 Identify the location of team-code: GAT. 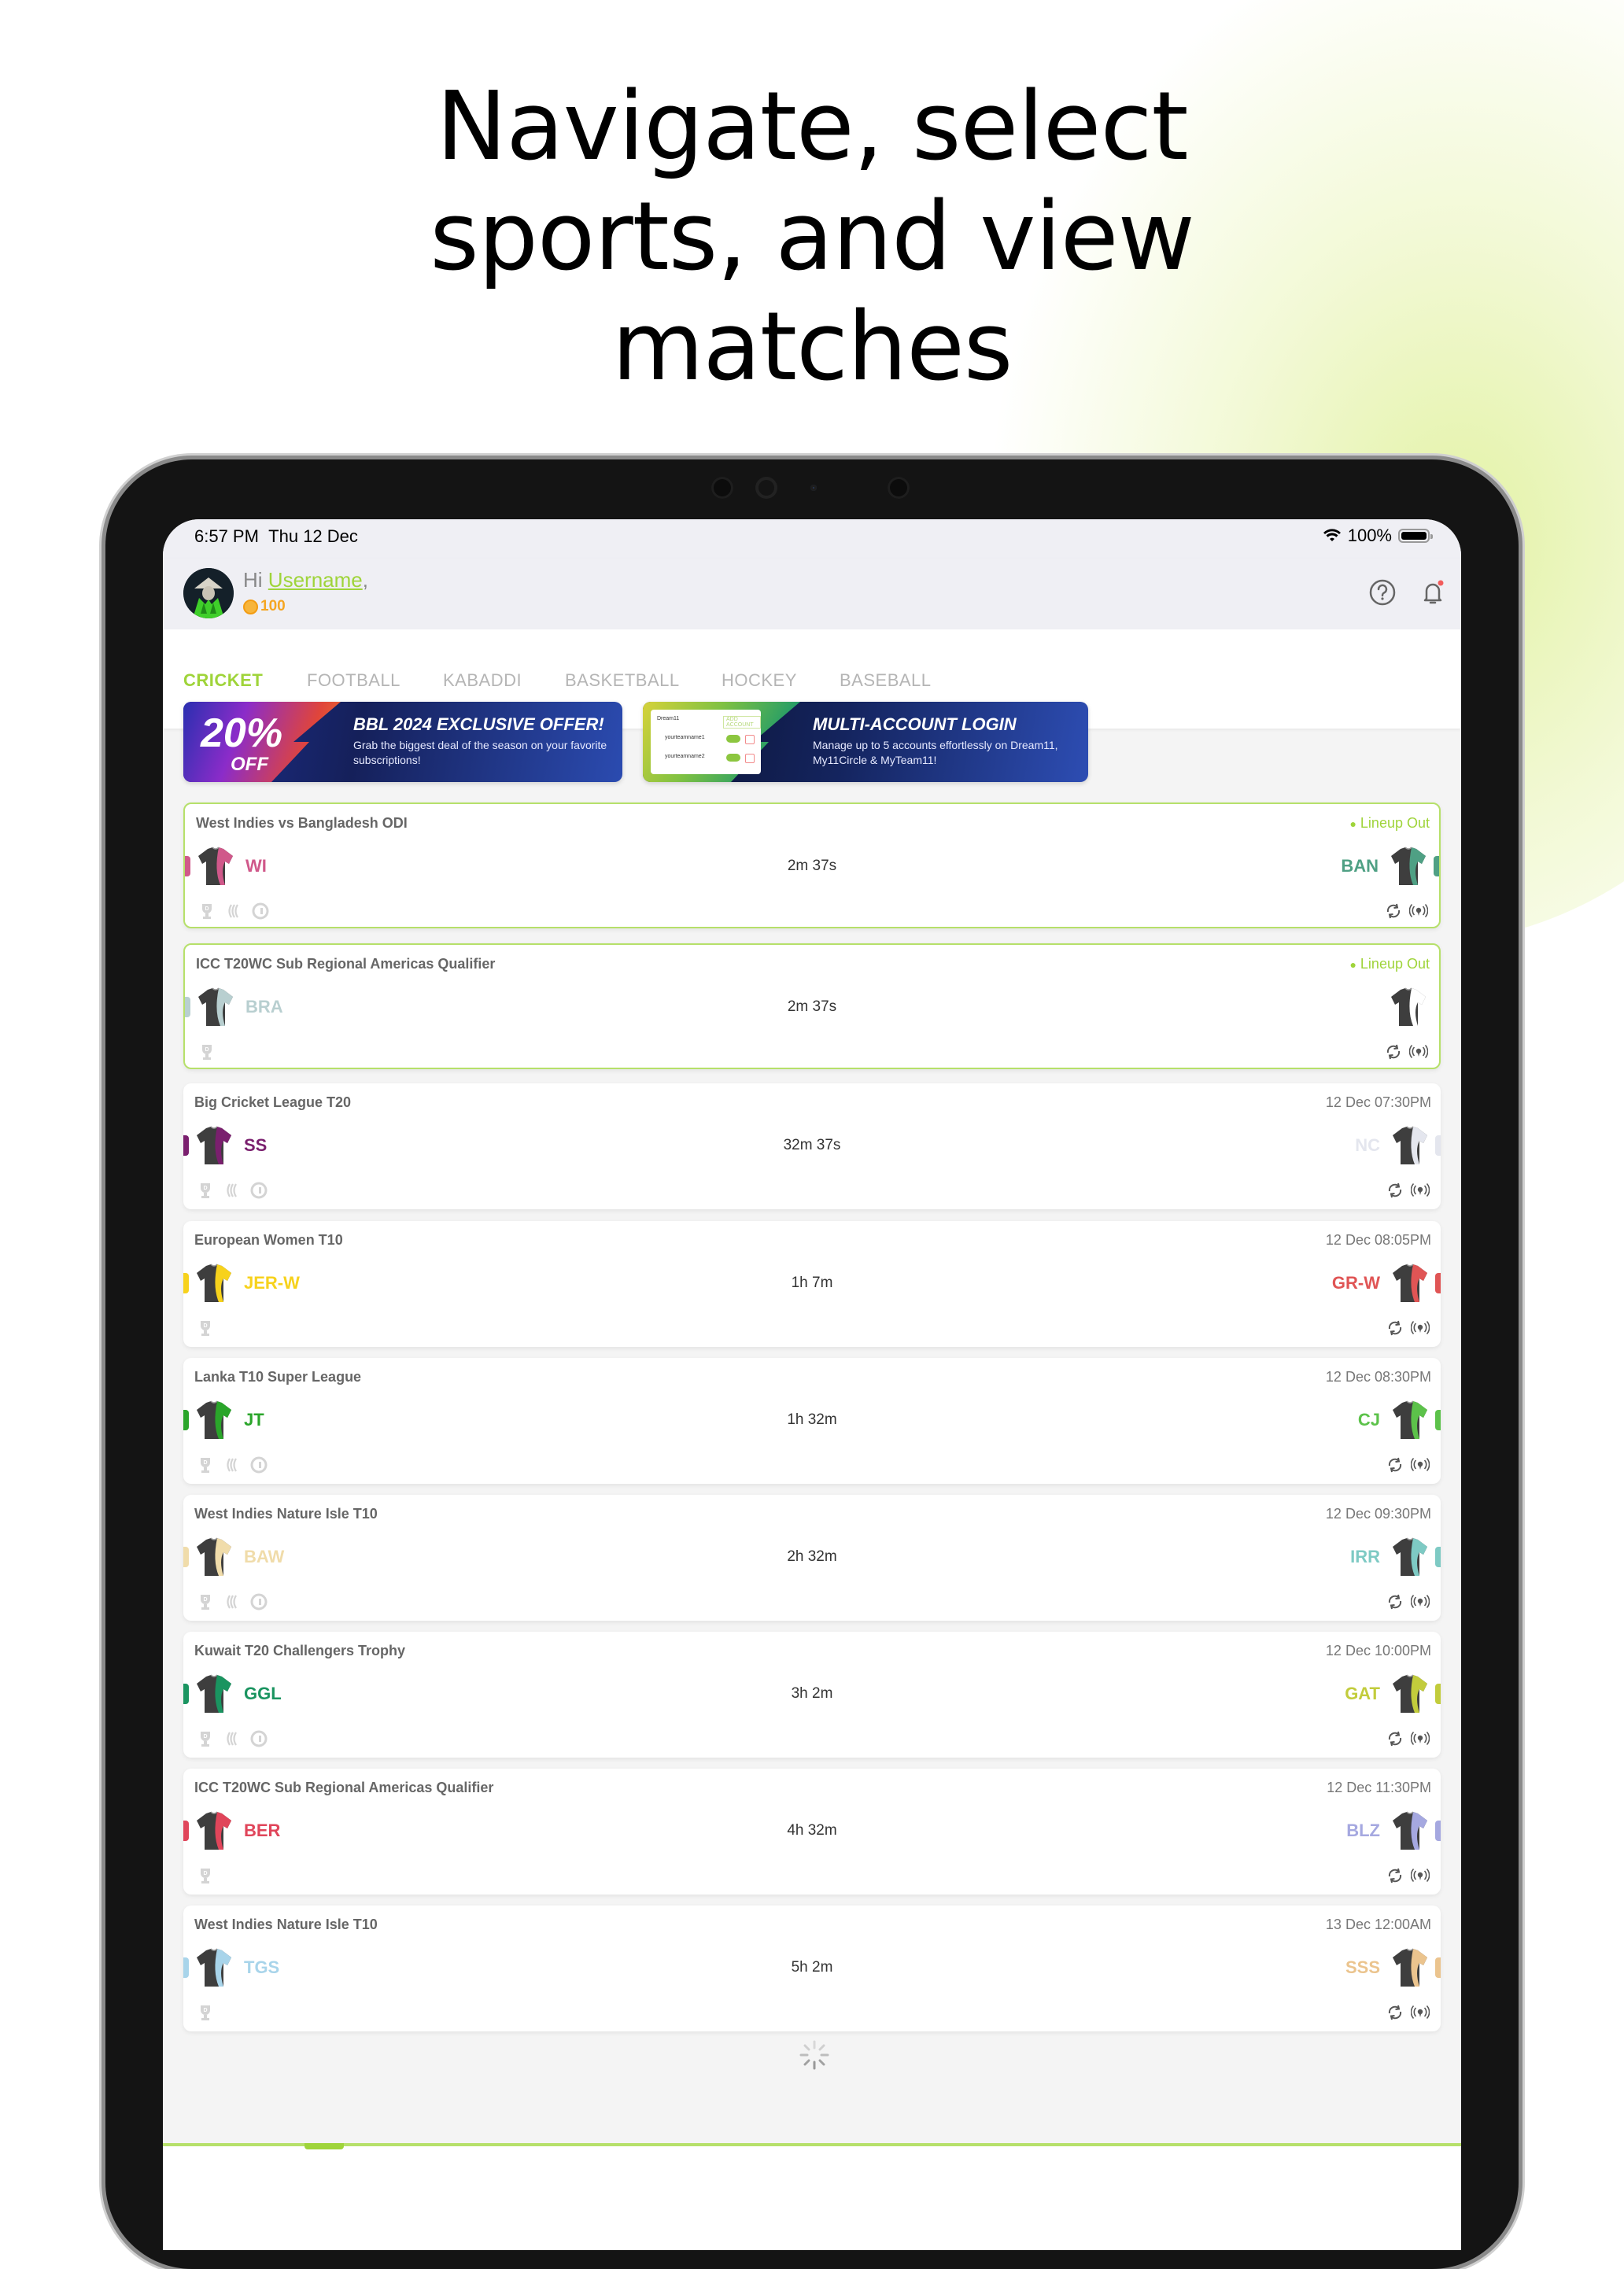
(1362, 1693).